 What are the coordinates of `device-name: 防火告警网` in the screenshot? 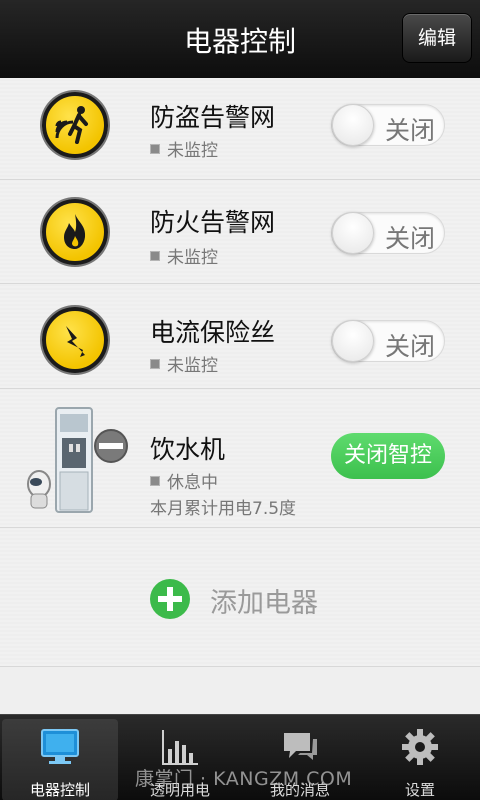 It's located at (213, 222).